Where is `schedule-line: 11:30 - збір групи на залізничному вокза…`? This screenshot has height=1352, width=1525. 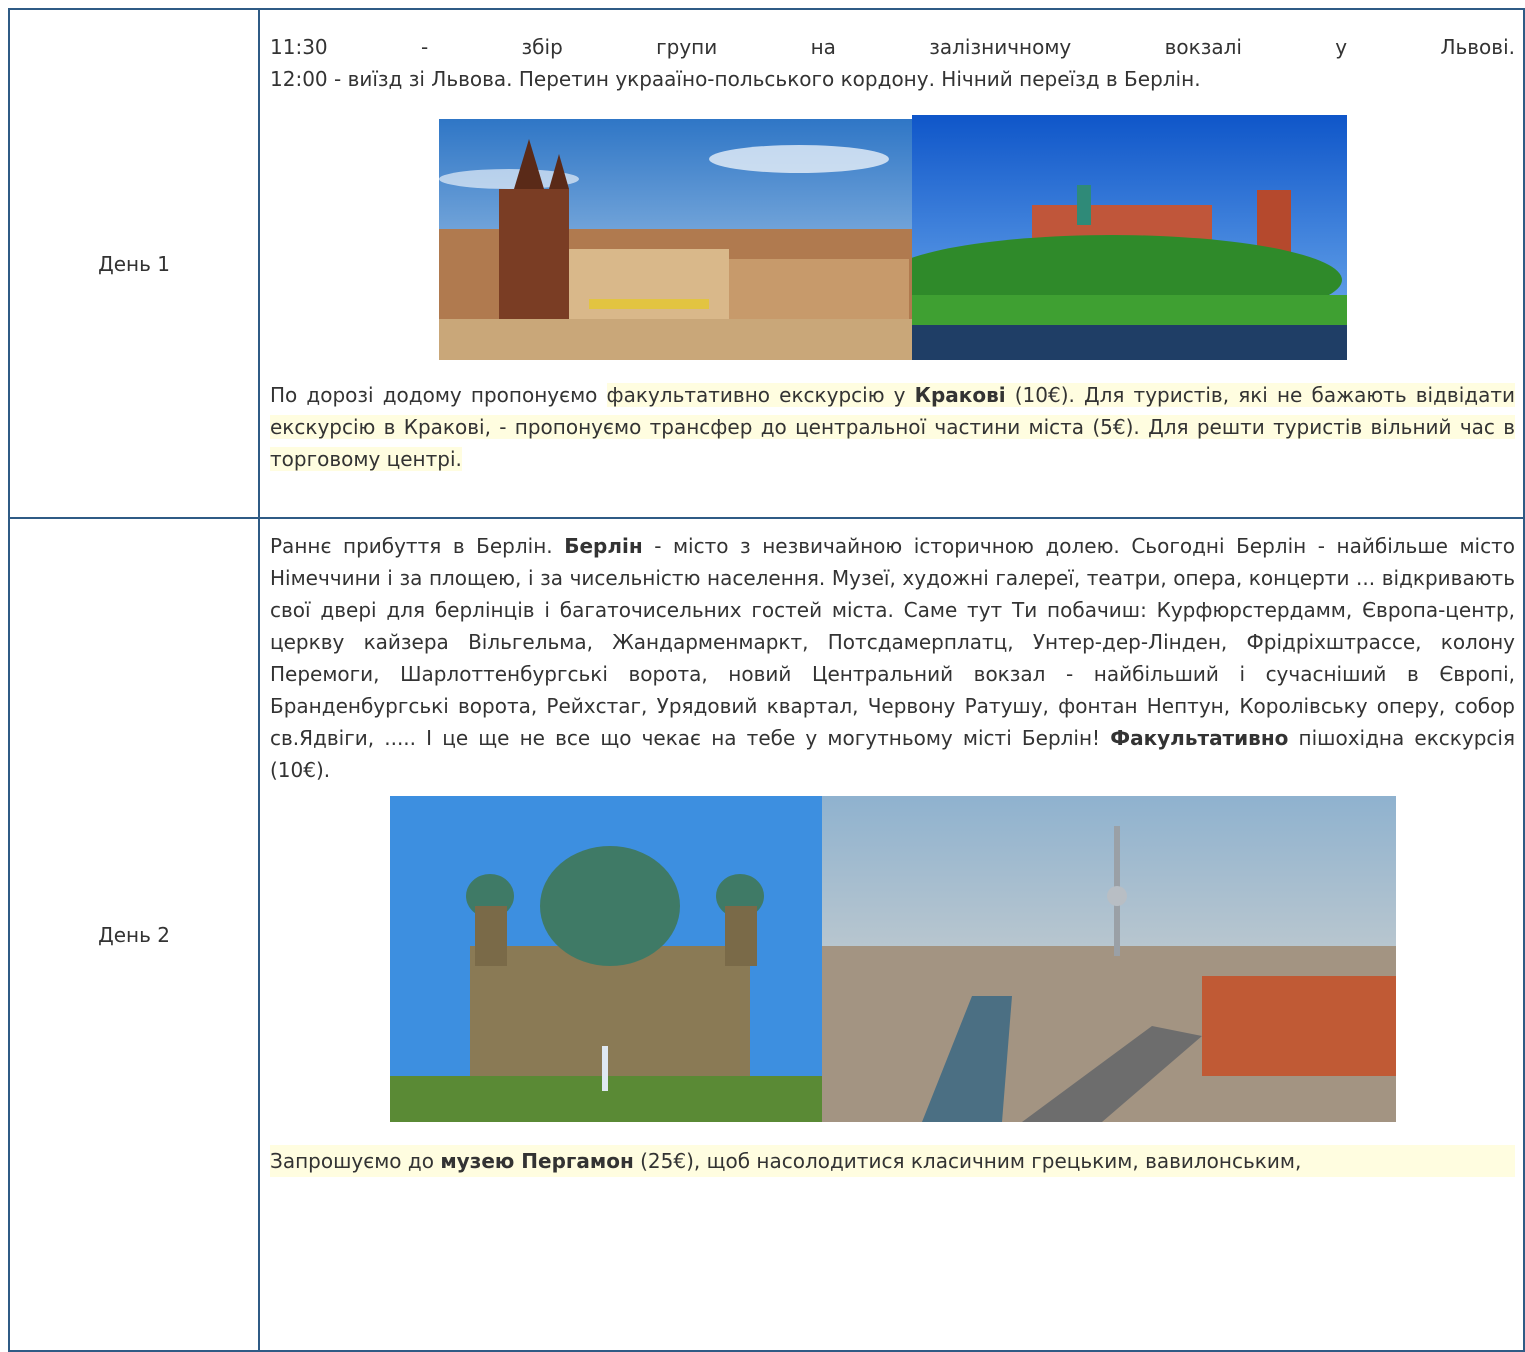
schedule-line: 11:30 - збір групи на залізничному вокза… is located at coordinates (892, 47).